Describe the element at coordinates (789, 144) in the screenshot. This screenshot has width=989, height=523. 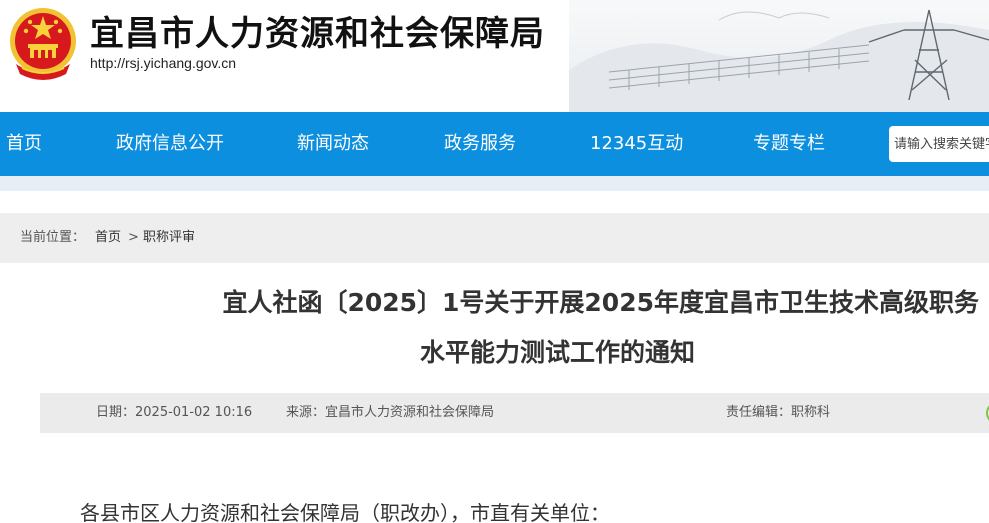
I see `nav-item-topics: 专题专栏` at that location.